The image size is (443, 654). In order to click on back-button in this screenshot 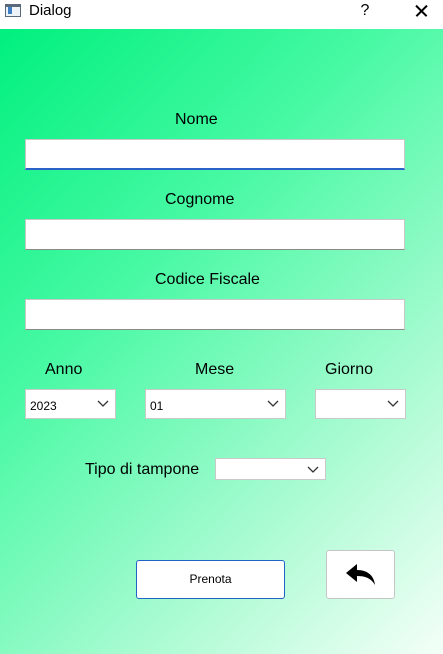, I will do `click(360, 574)`.